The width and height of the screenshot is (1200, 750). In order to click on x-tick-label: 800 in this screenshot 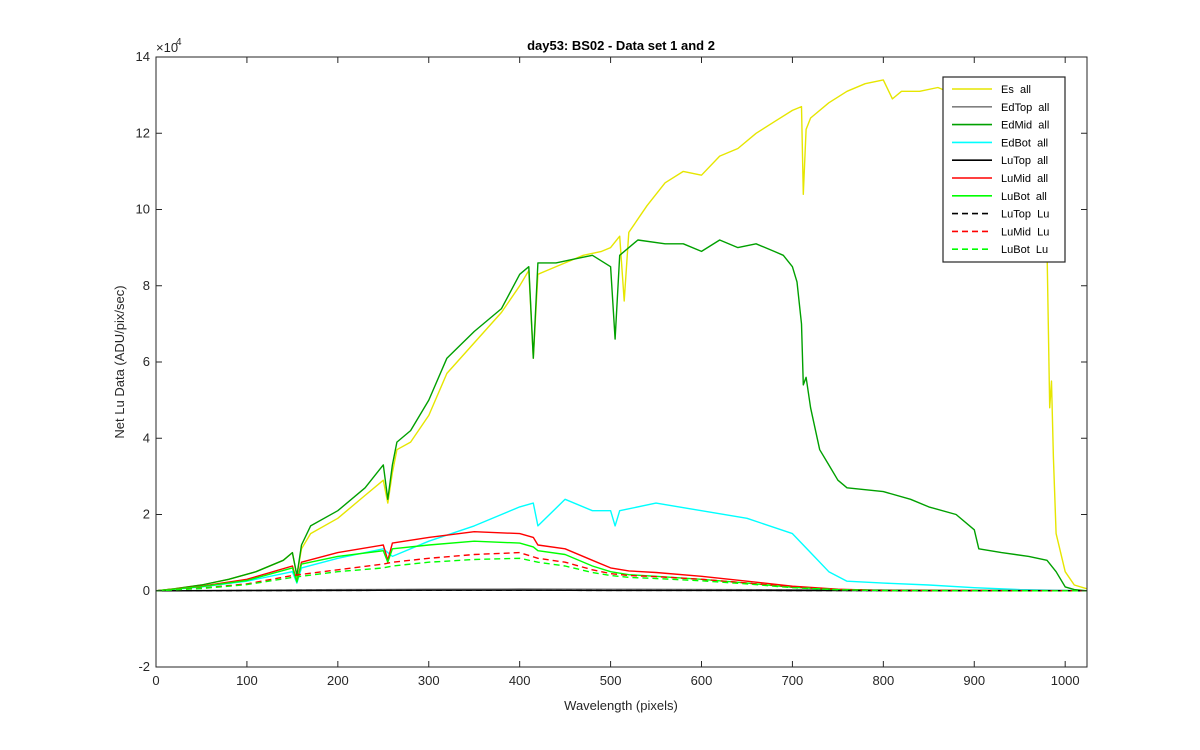, I will do `click(883, 680)`.